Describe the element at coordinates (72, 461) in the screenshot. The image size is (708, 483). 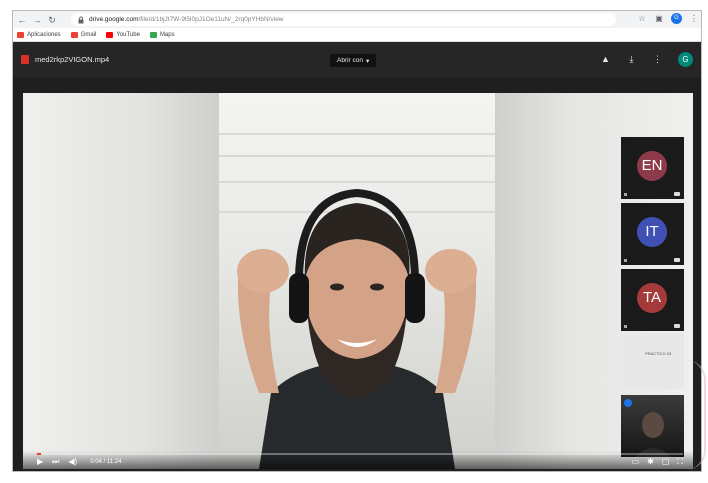
I see `volume-icon: ◀)` at that location.